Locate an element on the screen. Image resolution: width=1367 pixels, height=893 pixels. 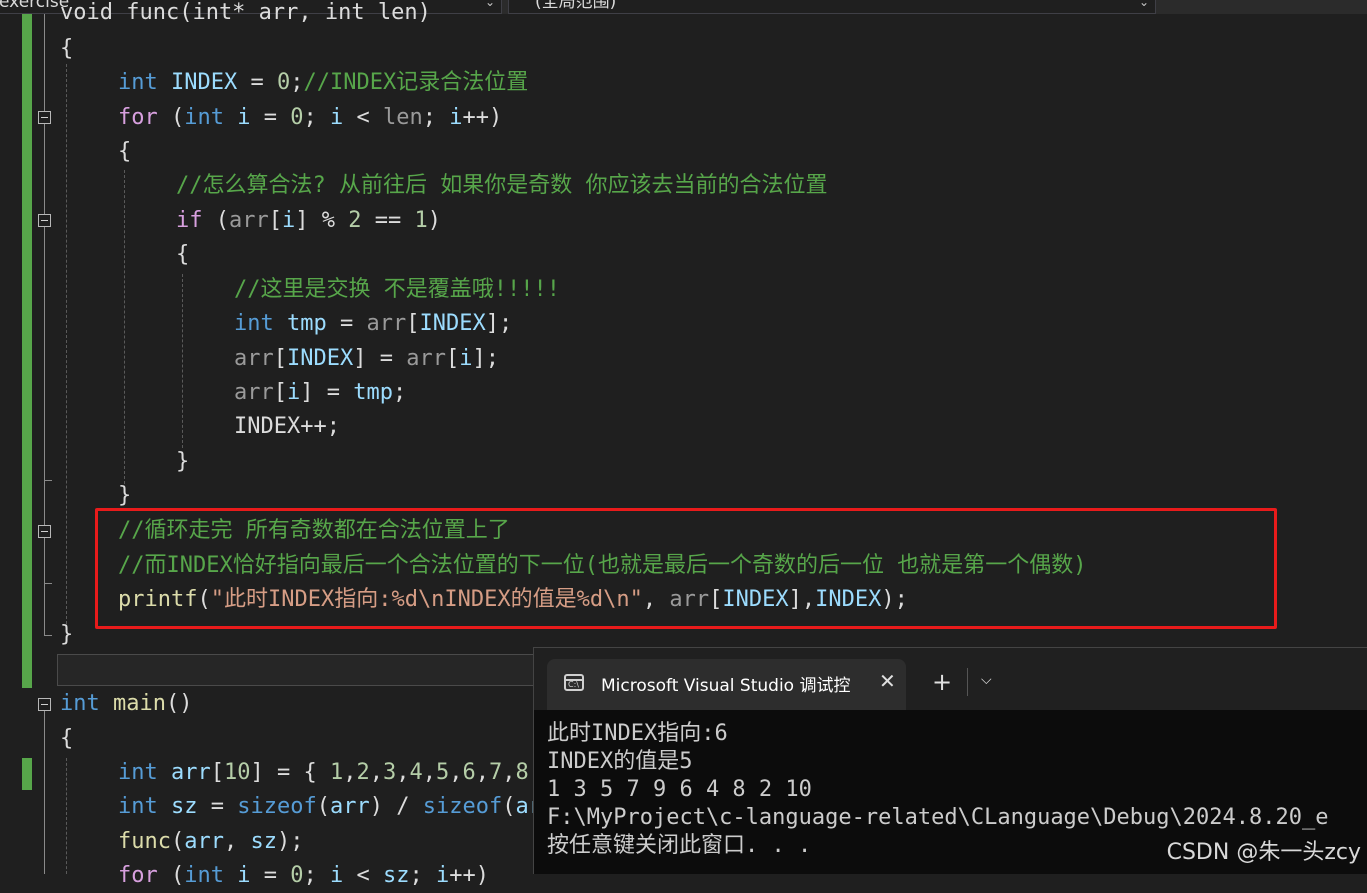
code-comment: //INDEX记录合法位置 is located at coordinates (416, 82).